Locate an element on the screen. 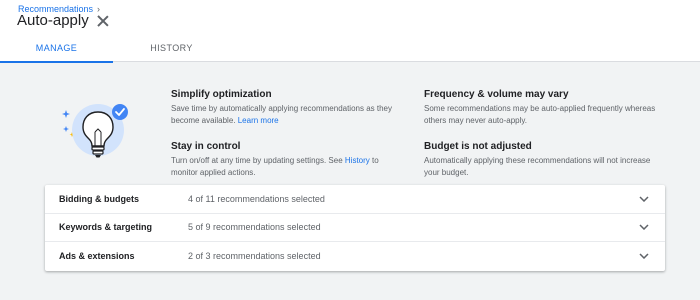 The height and width of the screenshot is (300, 700). info-title: Simplify optimization is located at coordinates (221, 94).